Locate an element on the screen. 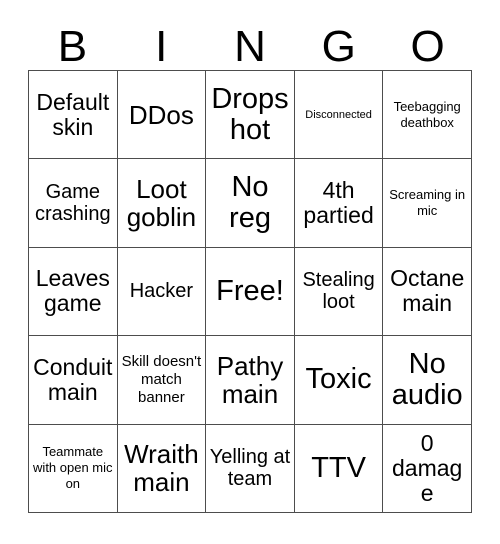  header-letter-i: I is located at coordinates (161, 46).